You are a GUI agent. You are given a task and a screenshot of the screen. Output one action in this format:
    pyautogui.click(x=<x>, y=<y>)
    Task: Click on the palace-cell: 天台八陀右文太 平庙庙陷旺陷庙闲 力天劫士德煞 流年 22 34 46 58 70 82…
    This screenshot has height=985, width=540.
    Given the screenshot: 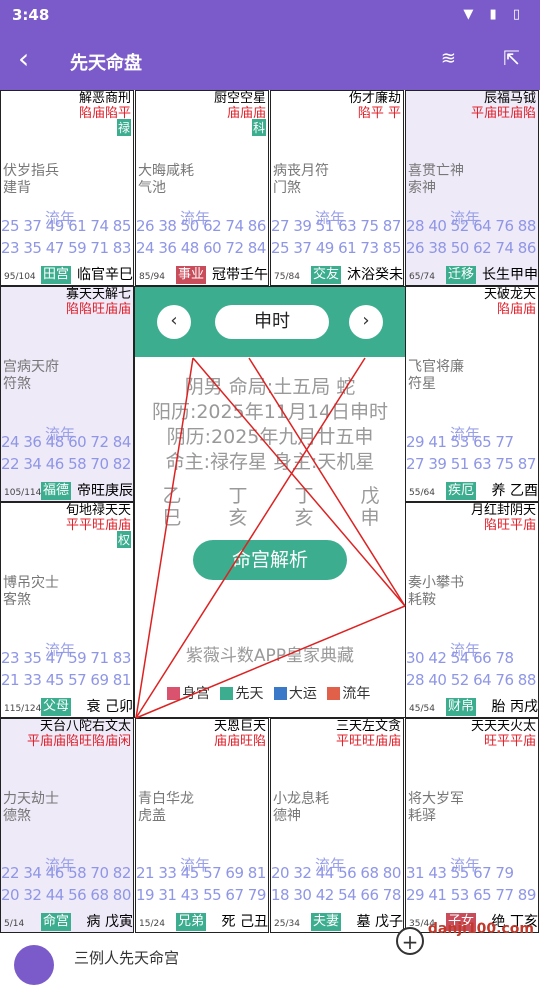 What is the action you would take?
    pyautogui.click(x=67, y=825)
    